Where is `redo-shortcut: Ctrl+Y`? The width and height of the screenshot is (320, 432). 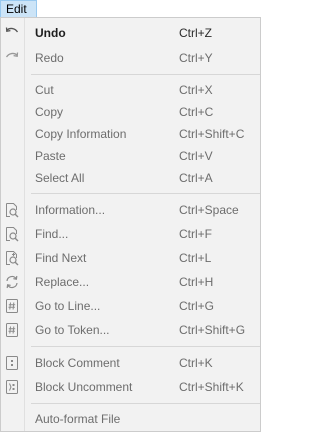
redo-shortcut: Ctrl+Y is located at coordinates (196, 58).